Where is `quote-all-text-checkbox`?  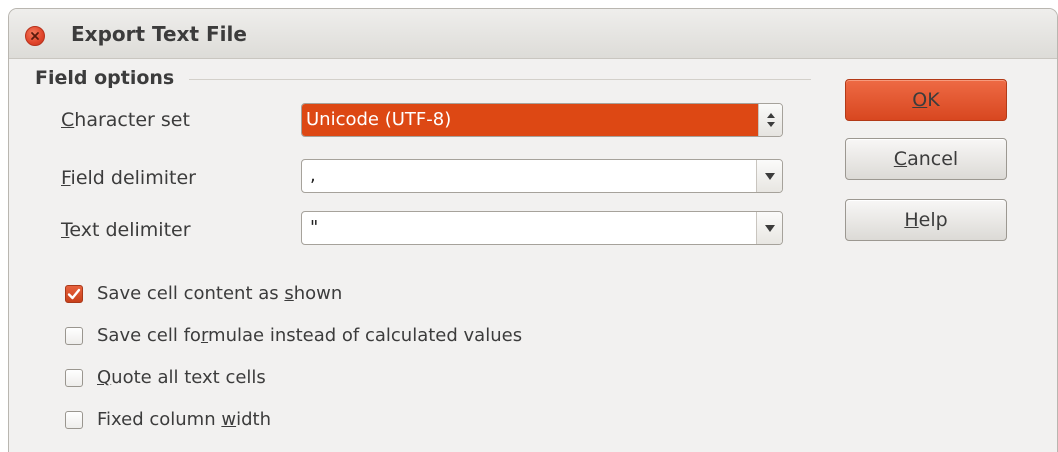 quote-all-text-checkbox is located at coordinates (74, 377).